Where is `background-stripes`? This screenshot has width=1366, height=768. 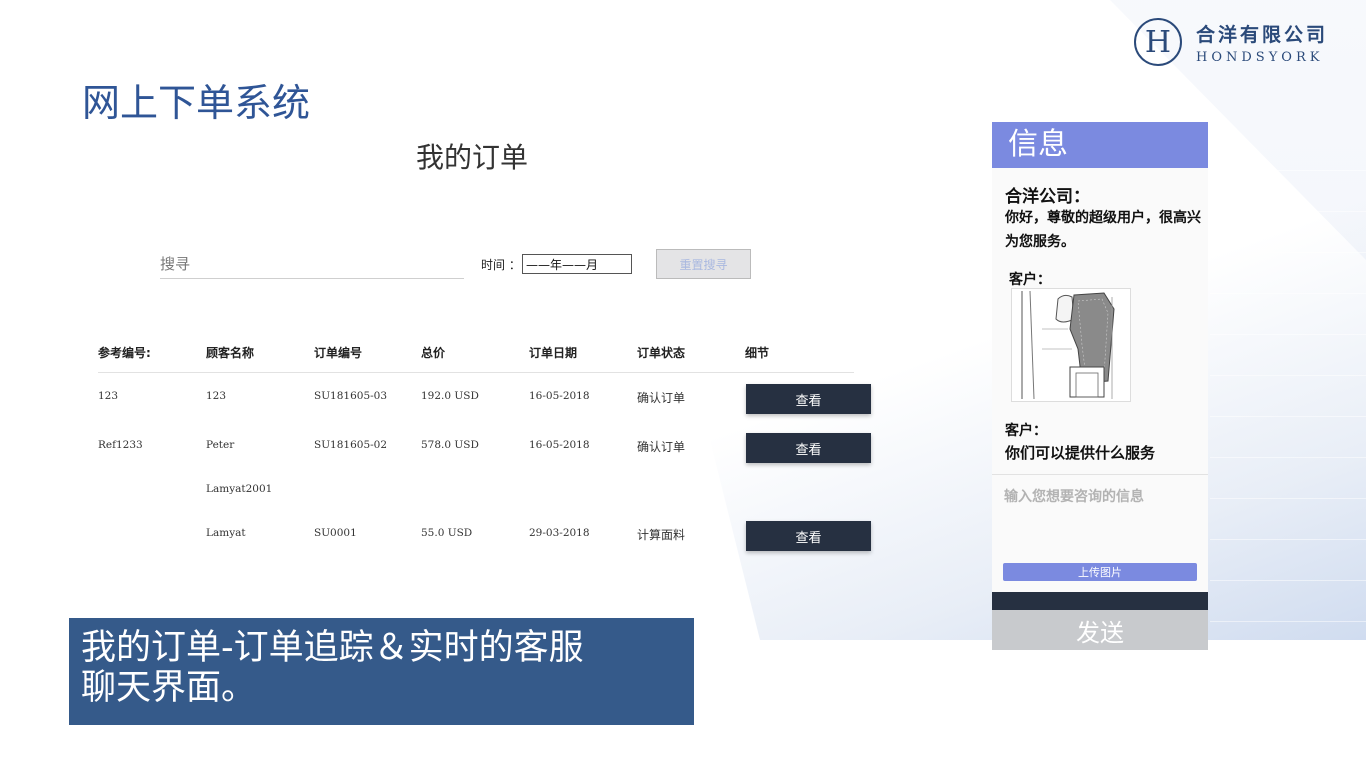 background-stripes is located at coordinates (1288, 380).